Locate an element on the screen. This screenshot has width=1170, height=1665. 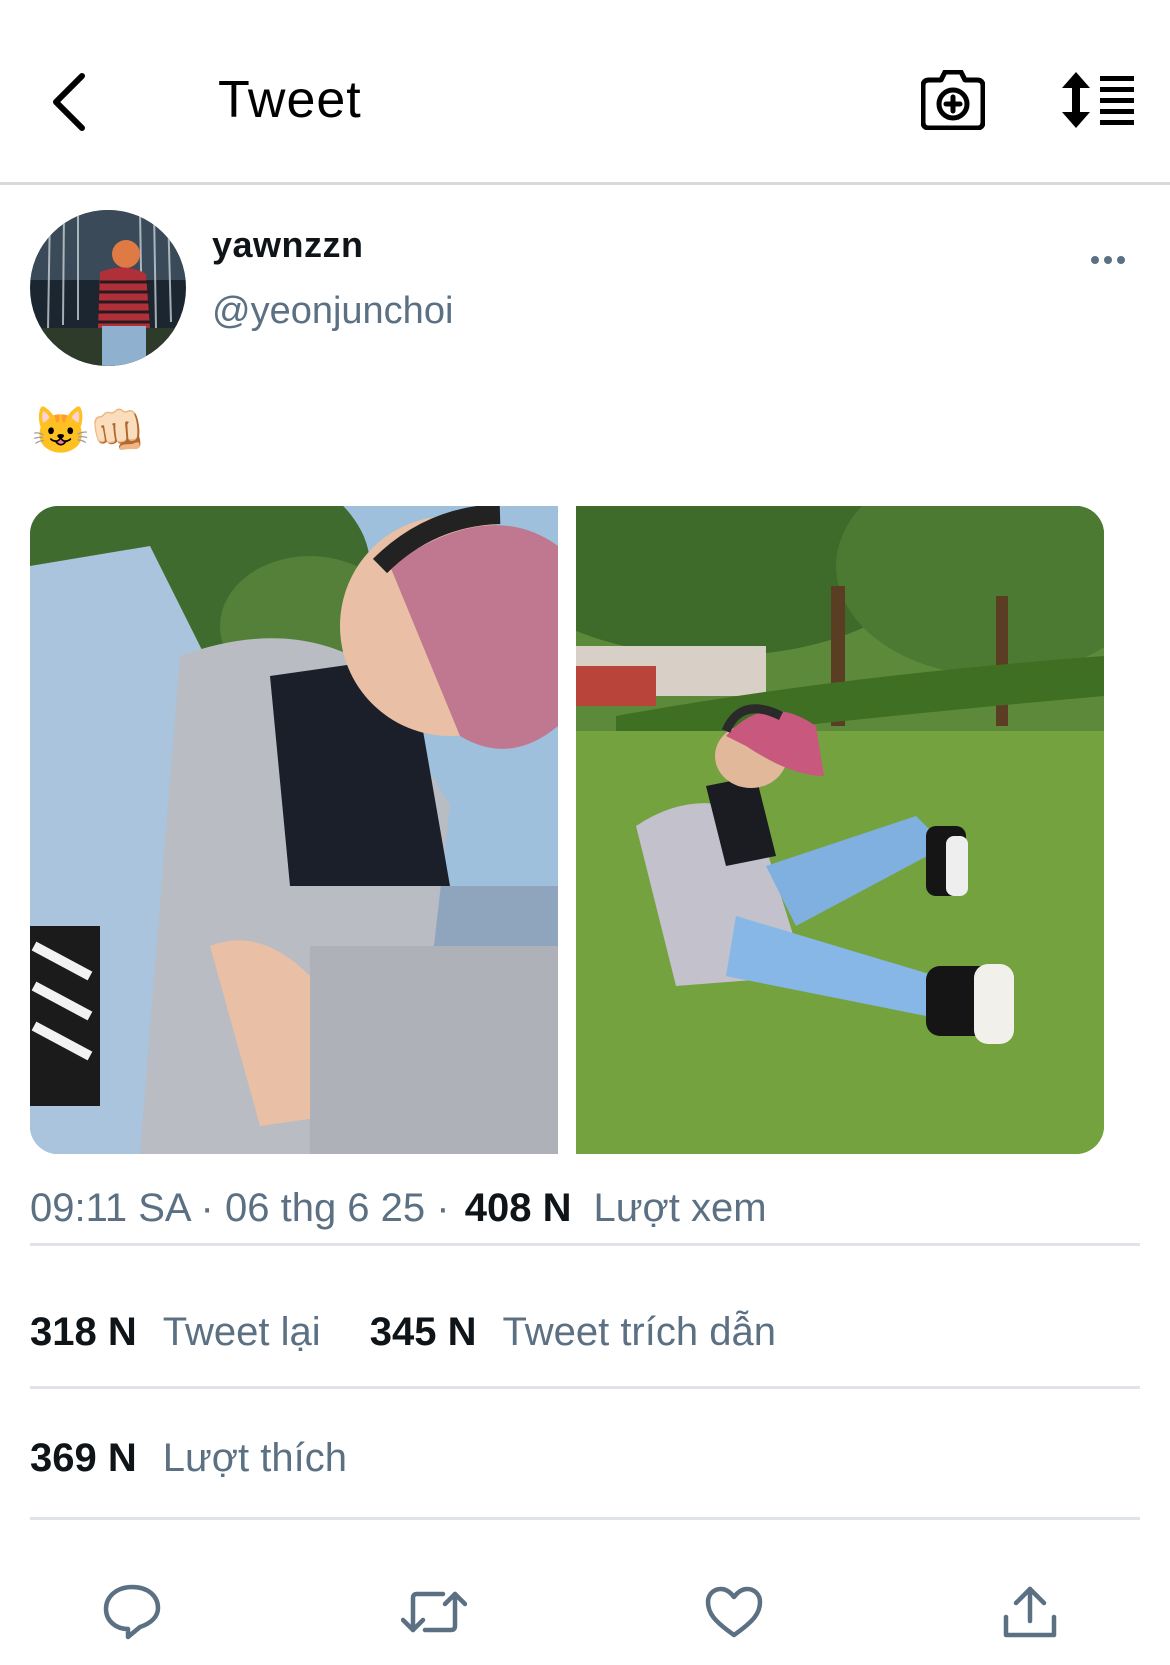
top-bar: Tweet is located at coordinates (585, 92).